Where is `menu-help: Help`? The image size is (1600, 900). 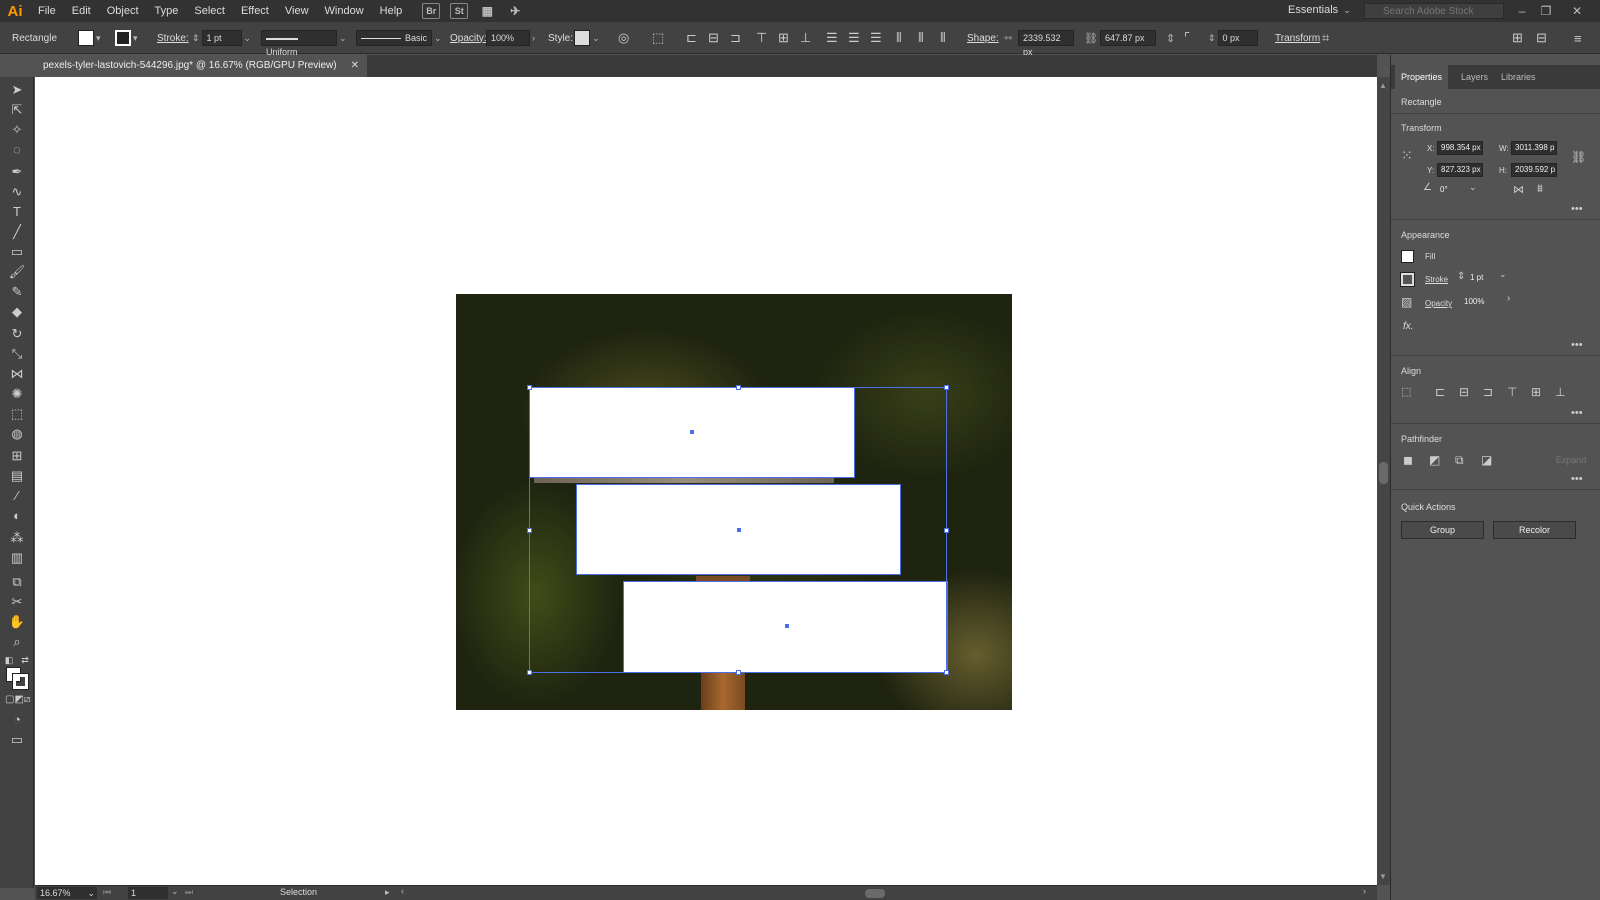 menu-help: Help is located at coordinates (391, 11).